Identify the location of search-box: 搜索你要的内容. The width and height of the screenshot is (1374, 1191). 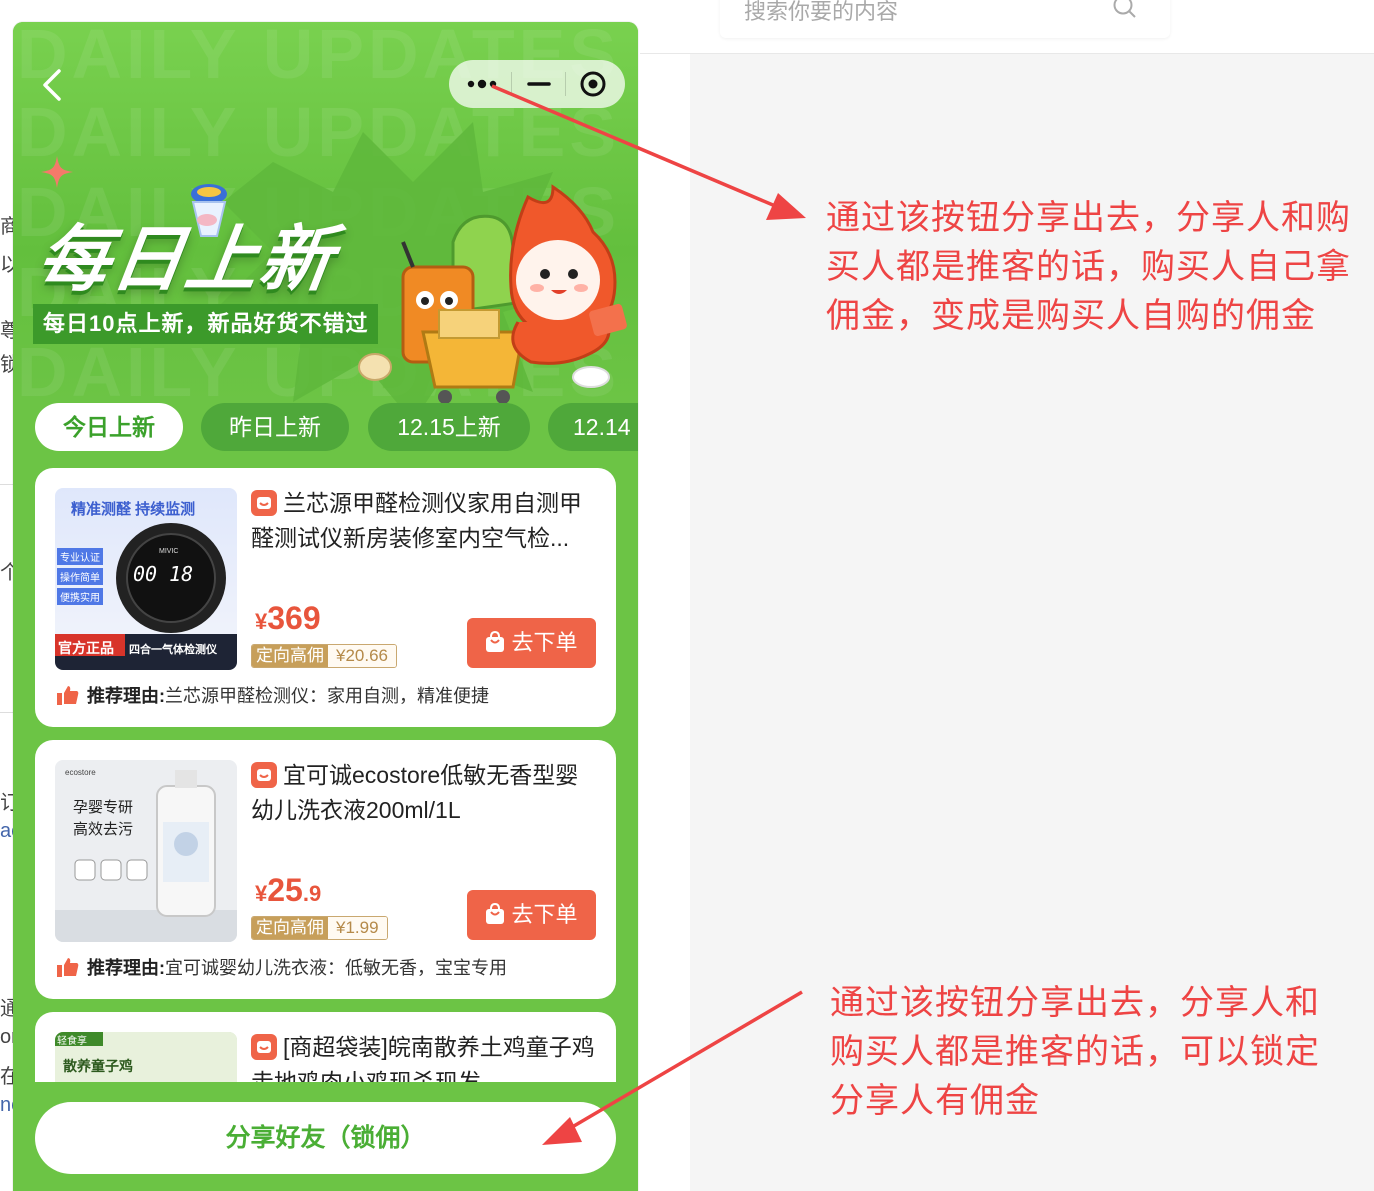
(945, 19).